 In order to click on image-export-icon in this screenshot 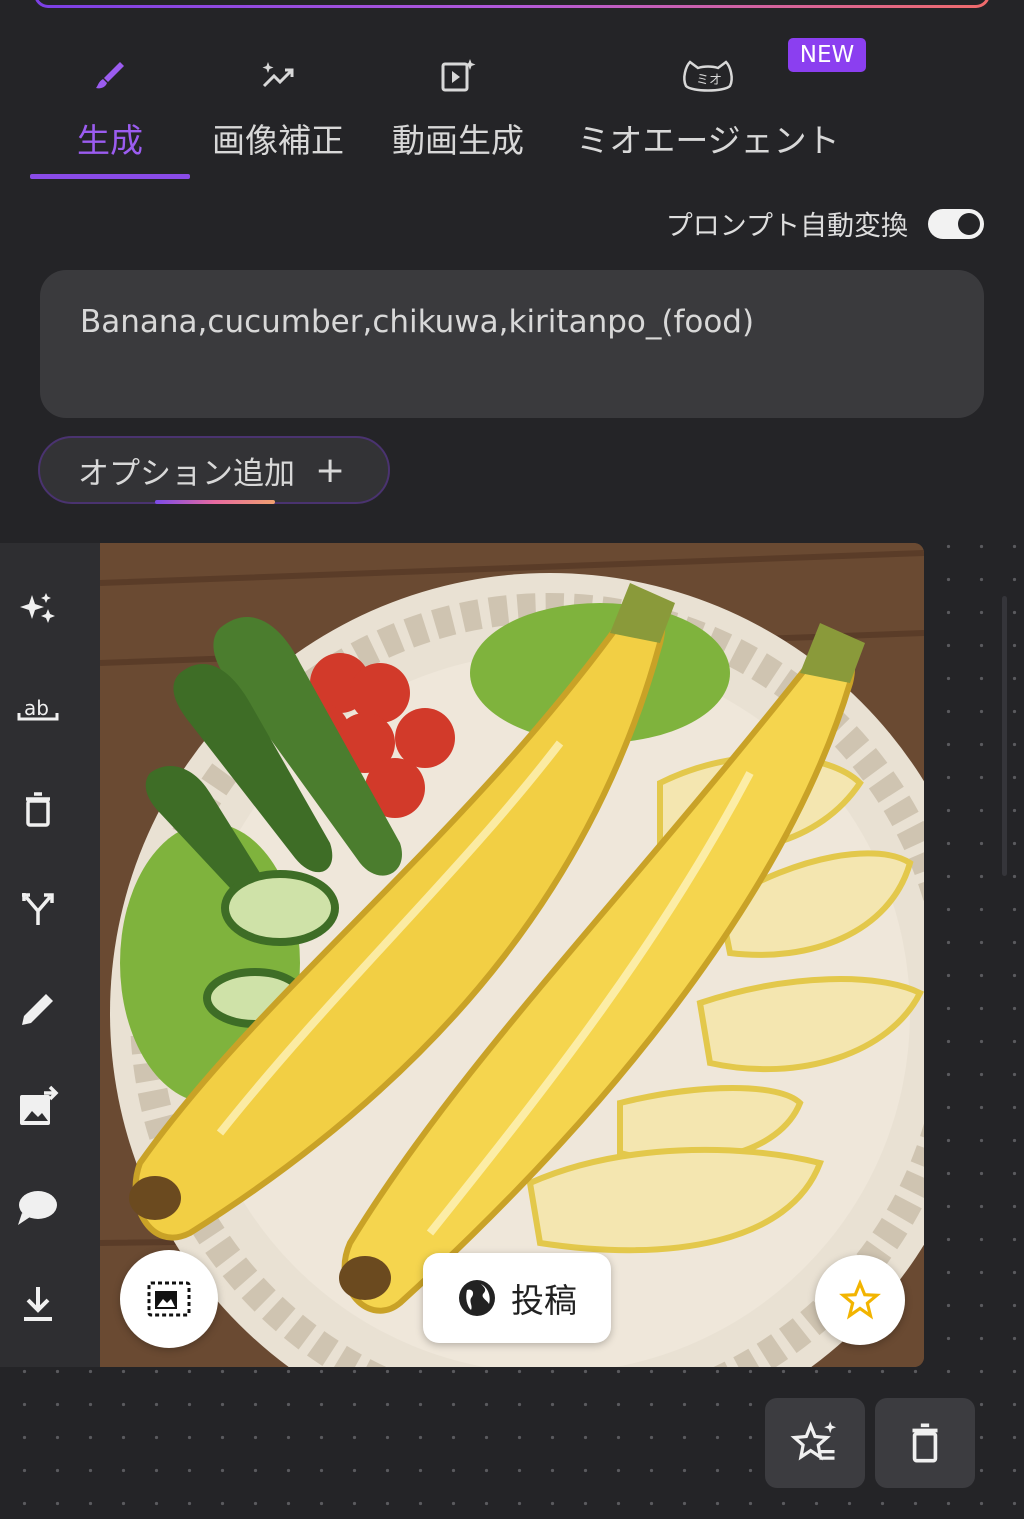, I will do `click(38, 1107)`.